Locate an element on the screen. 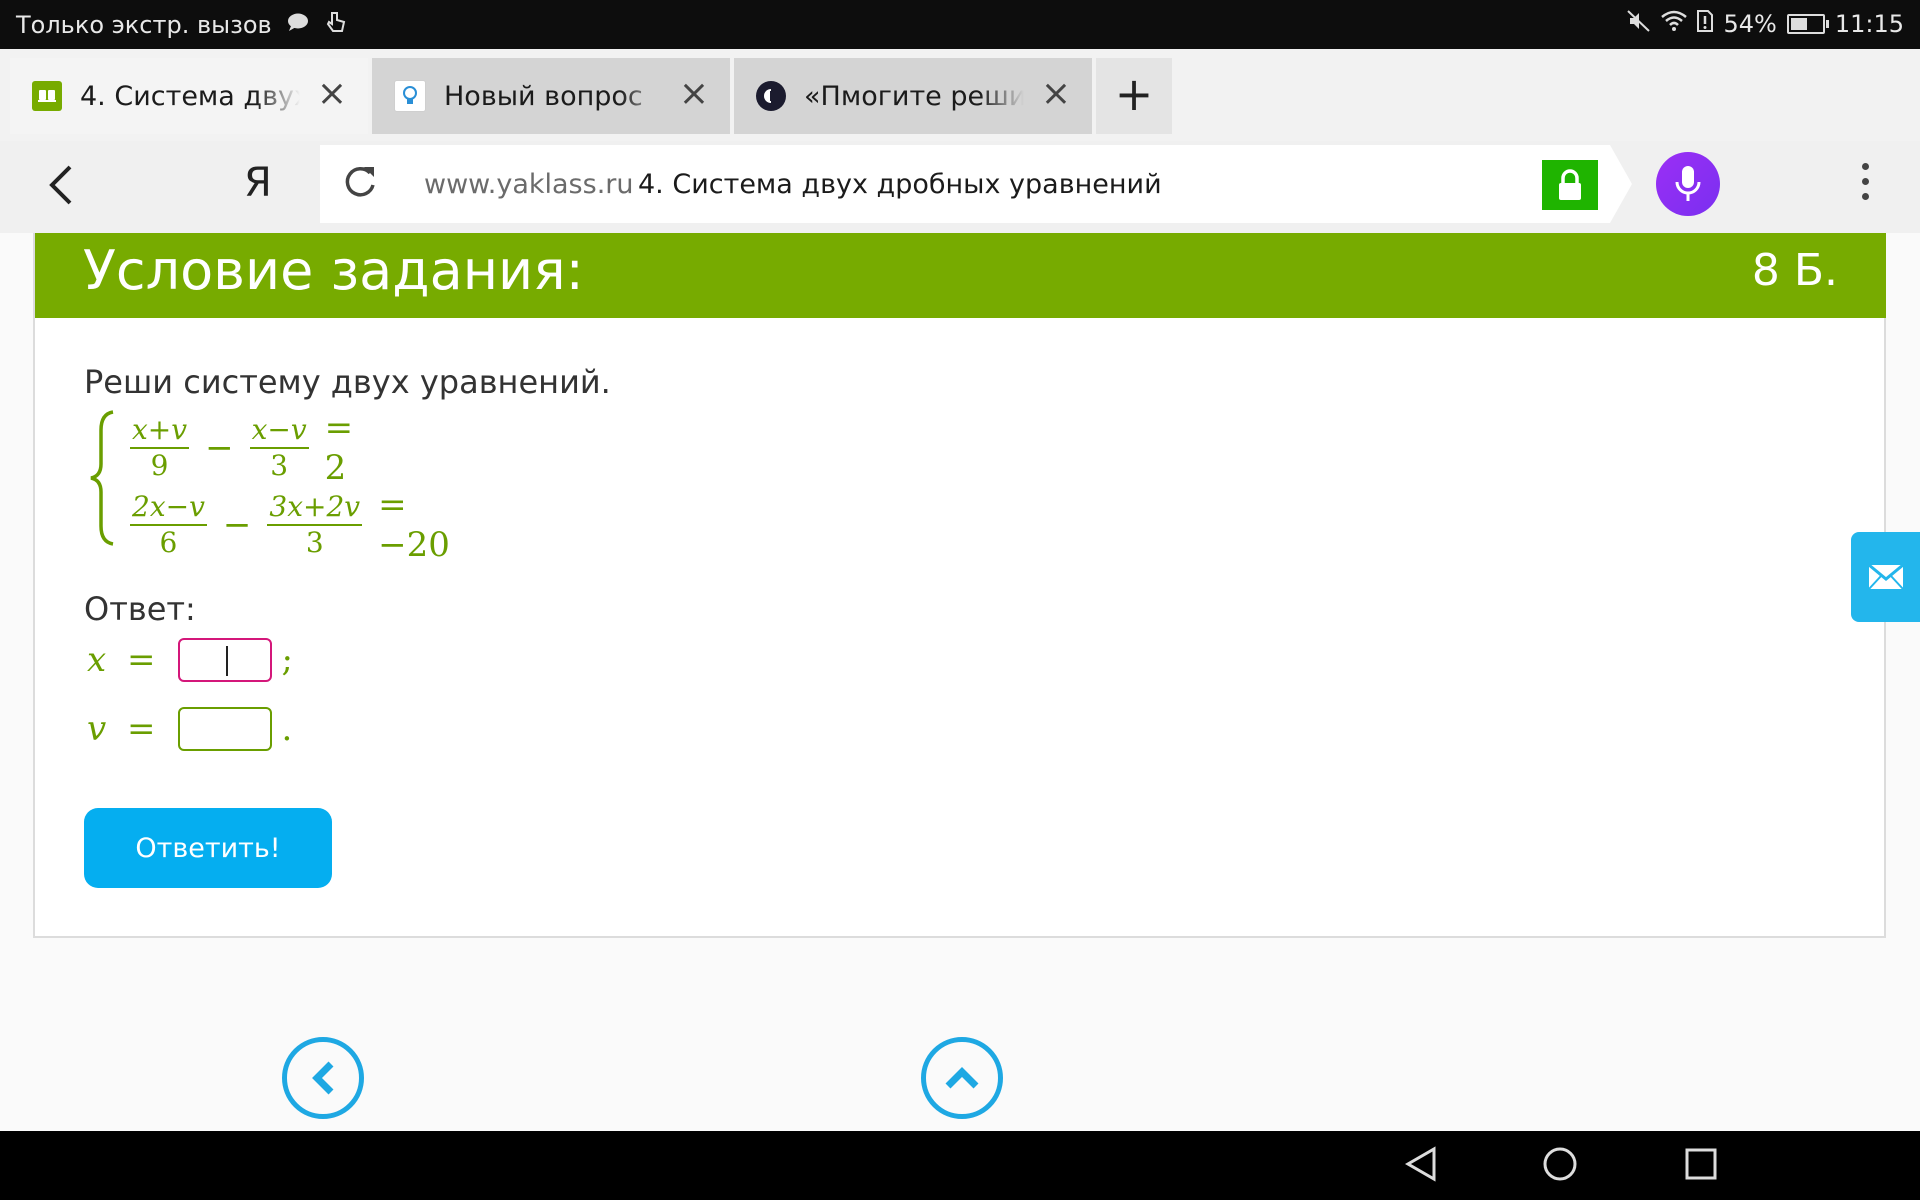 This screenshot has width=1920, height=1200. tab-title: 4. Система двух д is located at coordinates (190, 96).